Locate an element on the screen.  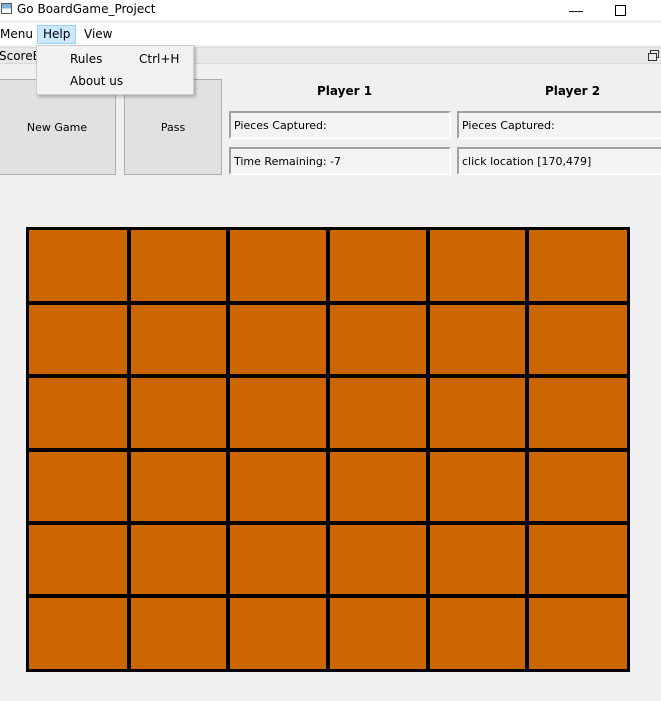
maximize-button is located at coordinates (620, 10).